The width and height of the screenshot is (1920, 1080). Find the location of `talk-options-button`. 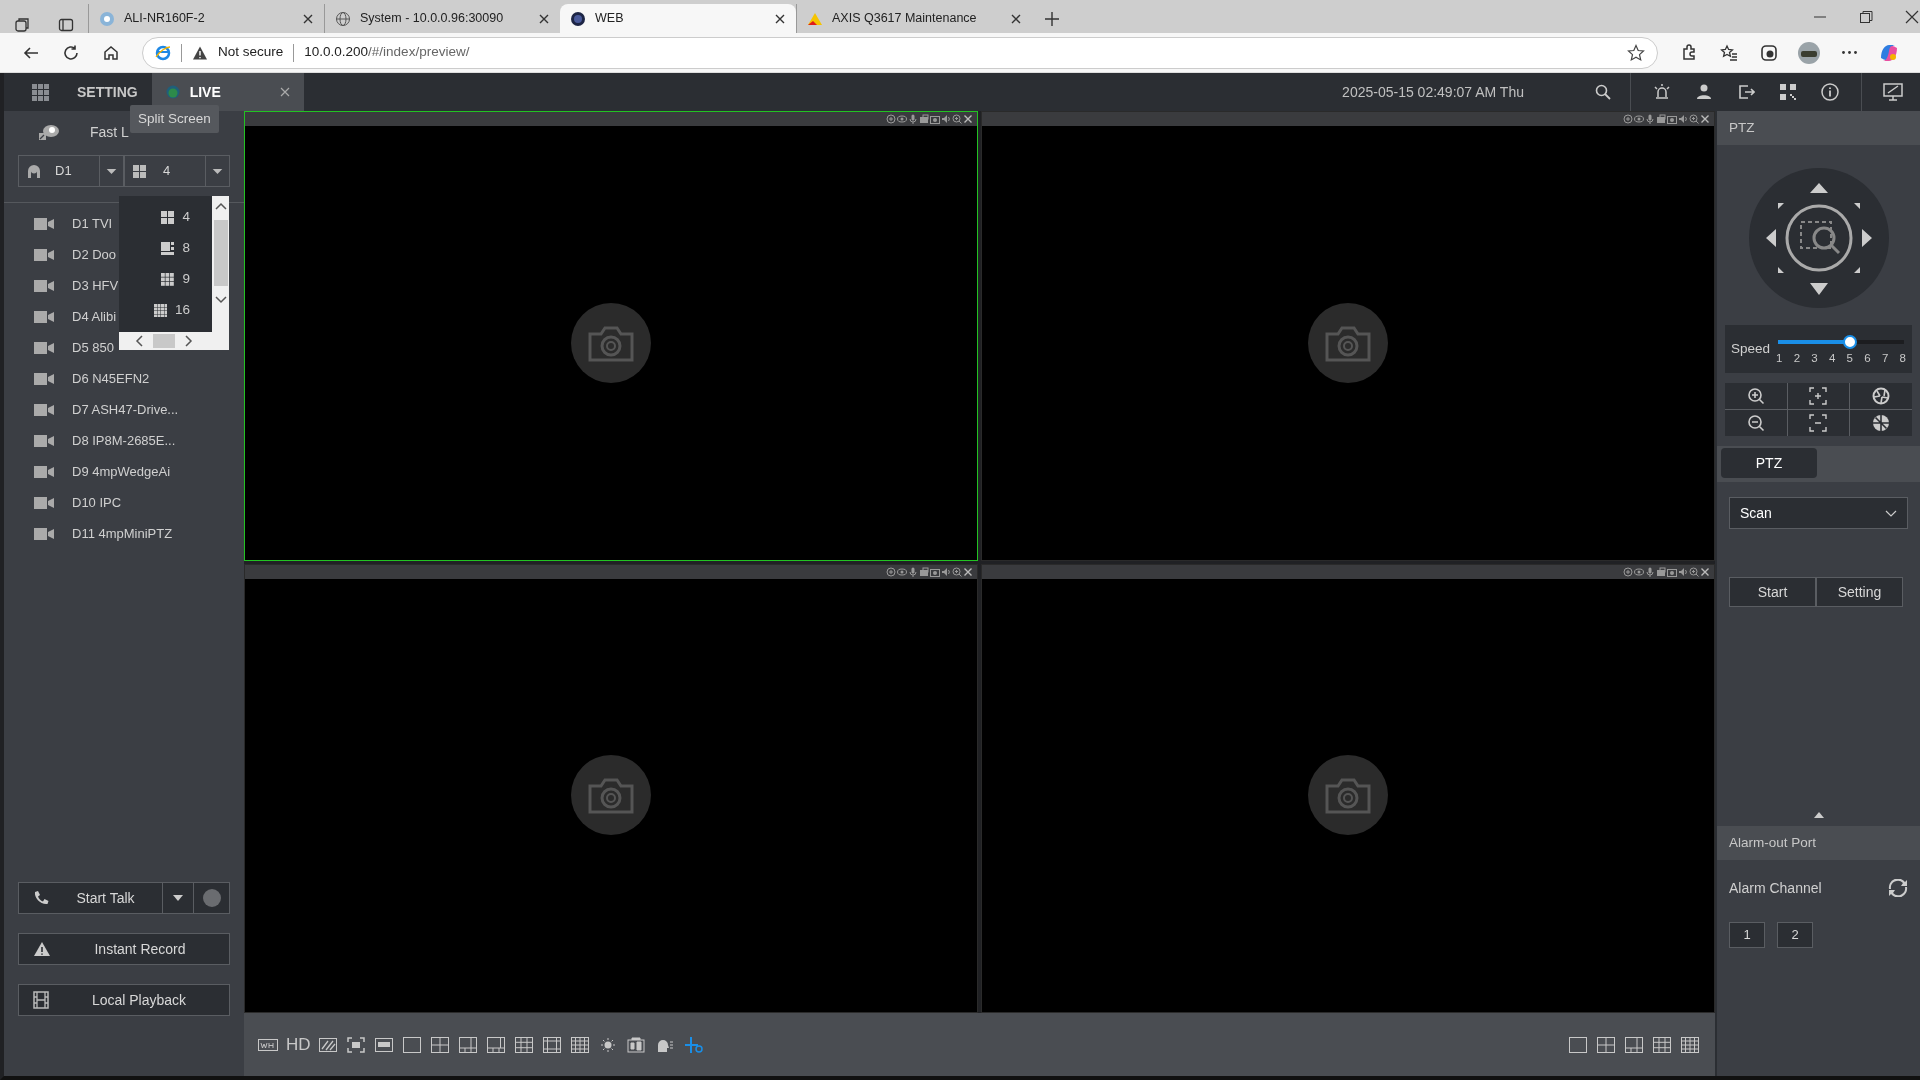

talk-options-button is located at coordinates (178, 898).